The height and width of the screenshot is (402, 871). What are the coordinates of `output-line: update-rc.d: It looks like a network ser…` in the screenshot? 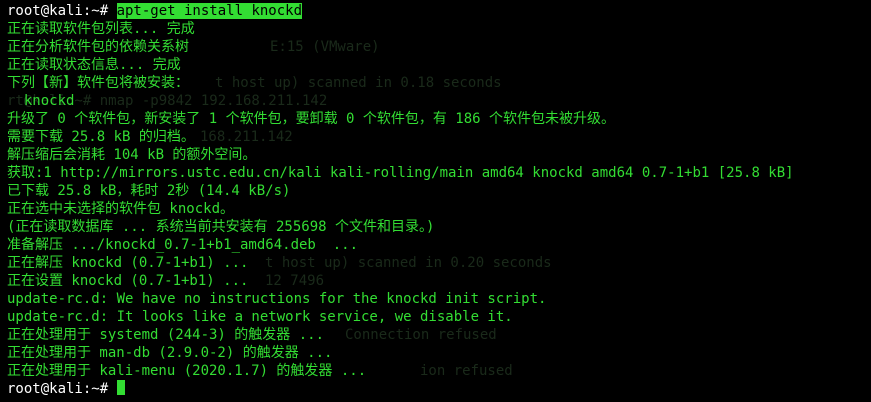 It's located at (260, 317).